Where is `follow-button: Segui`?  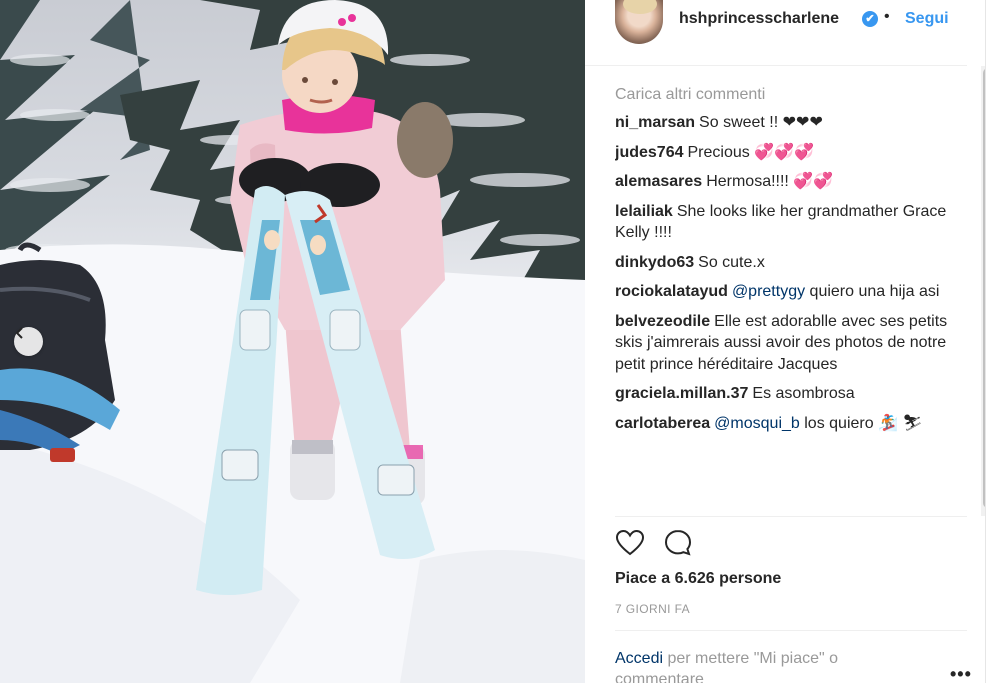
follow-button: Segui is located at coordinates (927, 19).